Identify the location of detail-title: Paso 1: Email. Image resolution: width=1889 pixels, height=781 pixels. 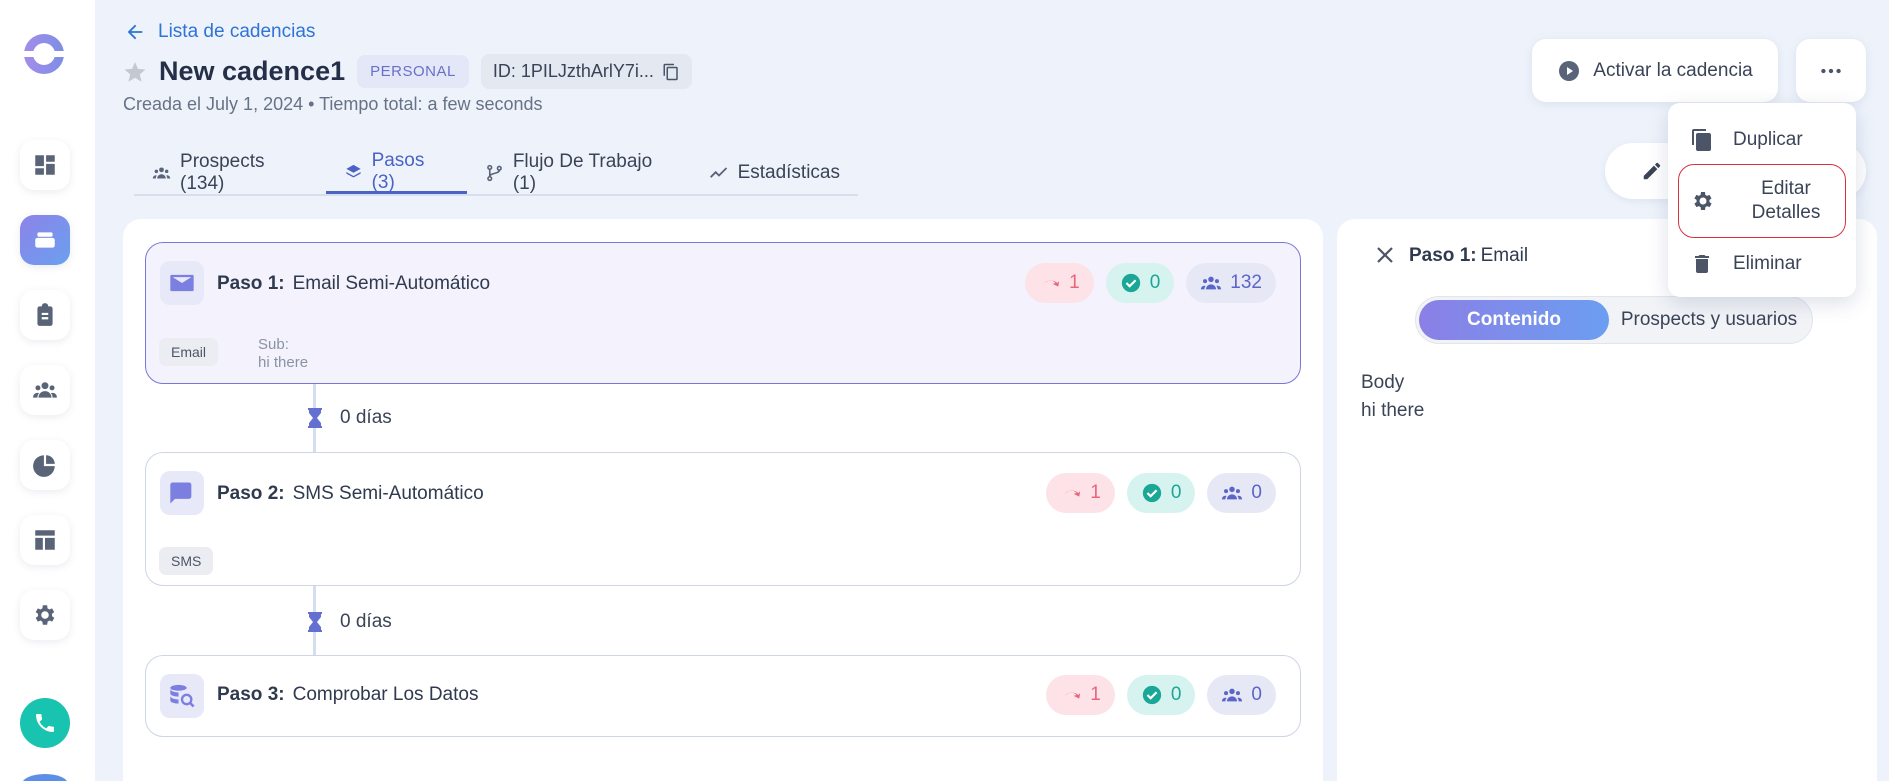
(1468, 256).